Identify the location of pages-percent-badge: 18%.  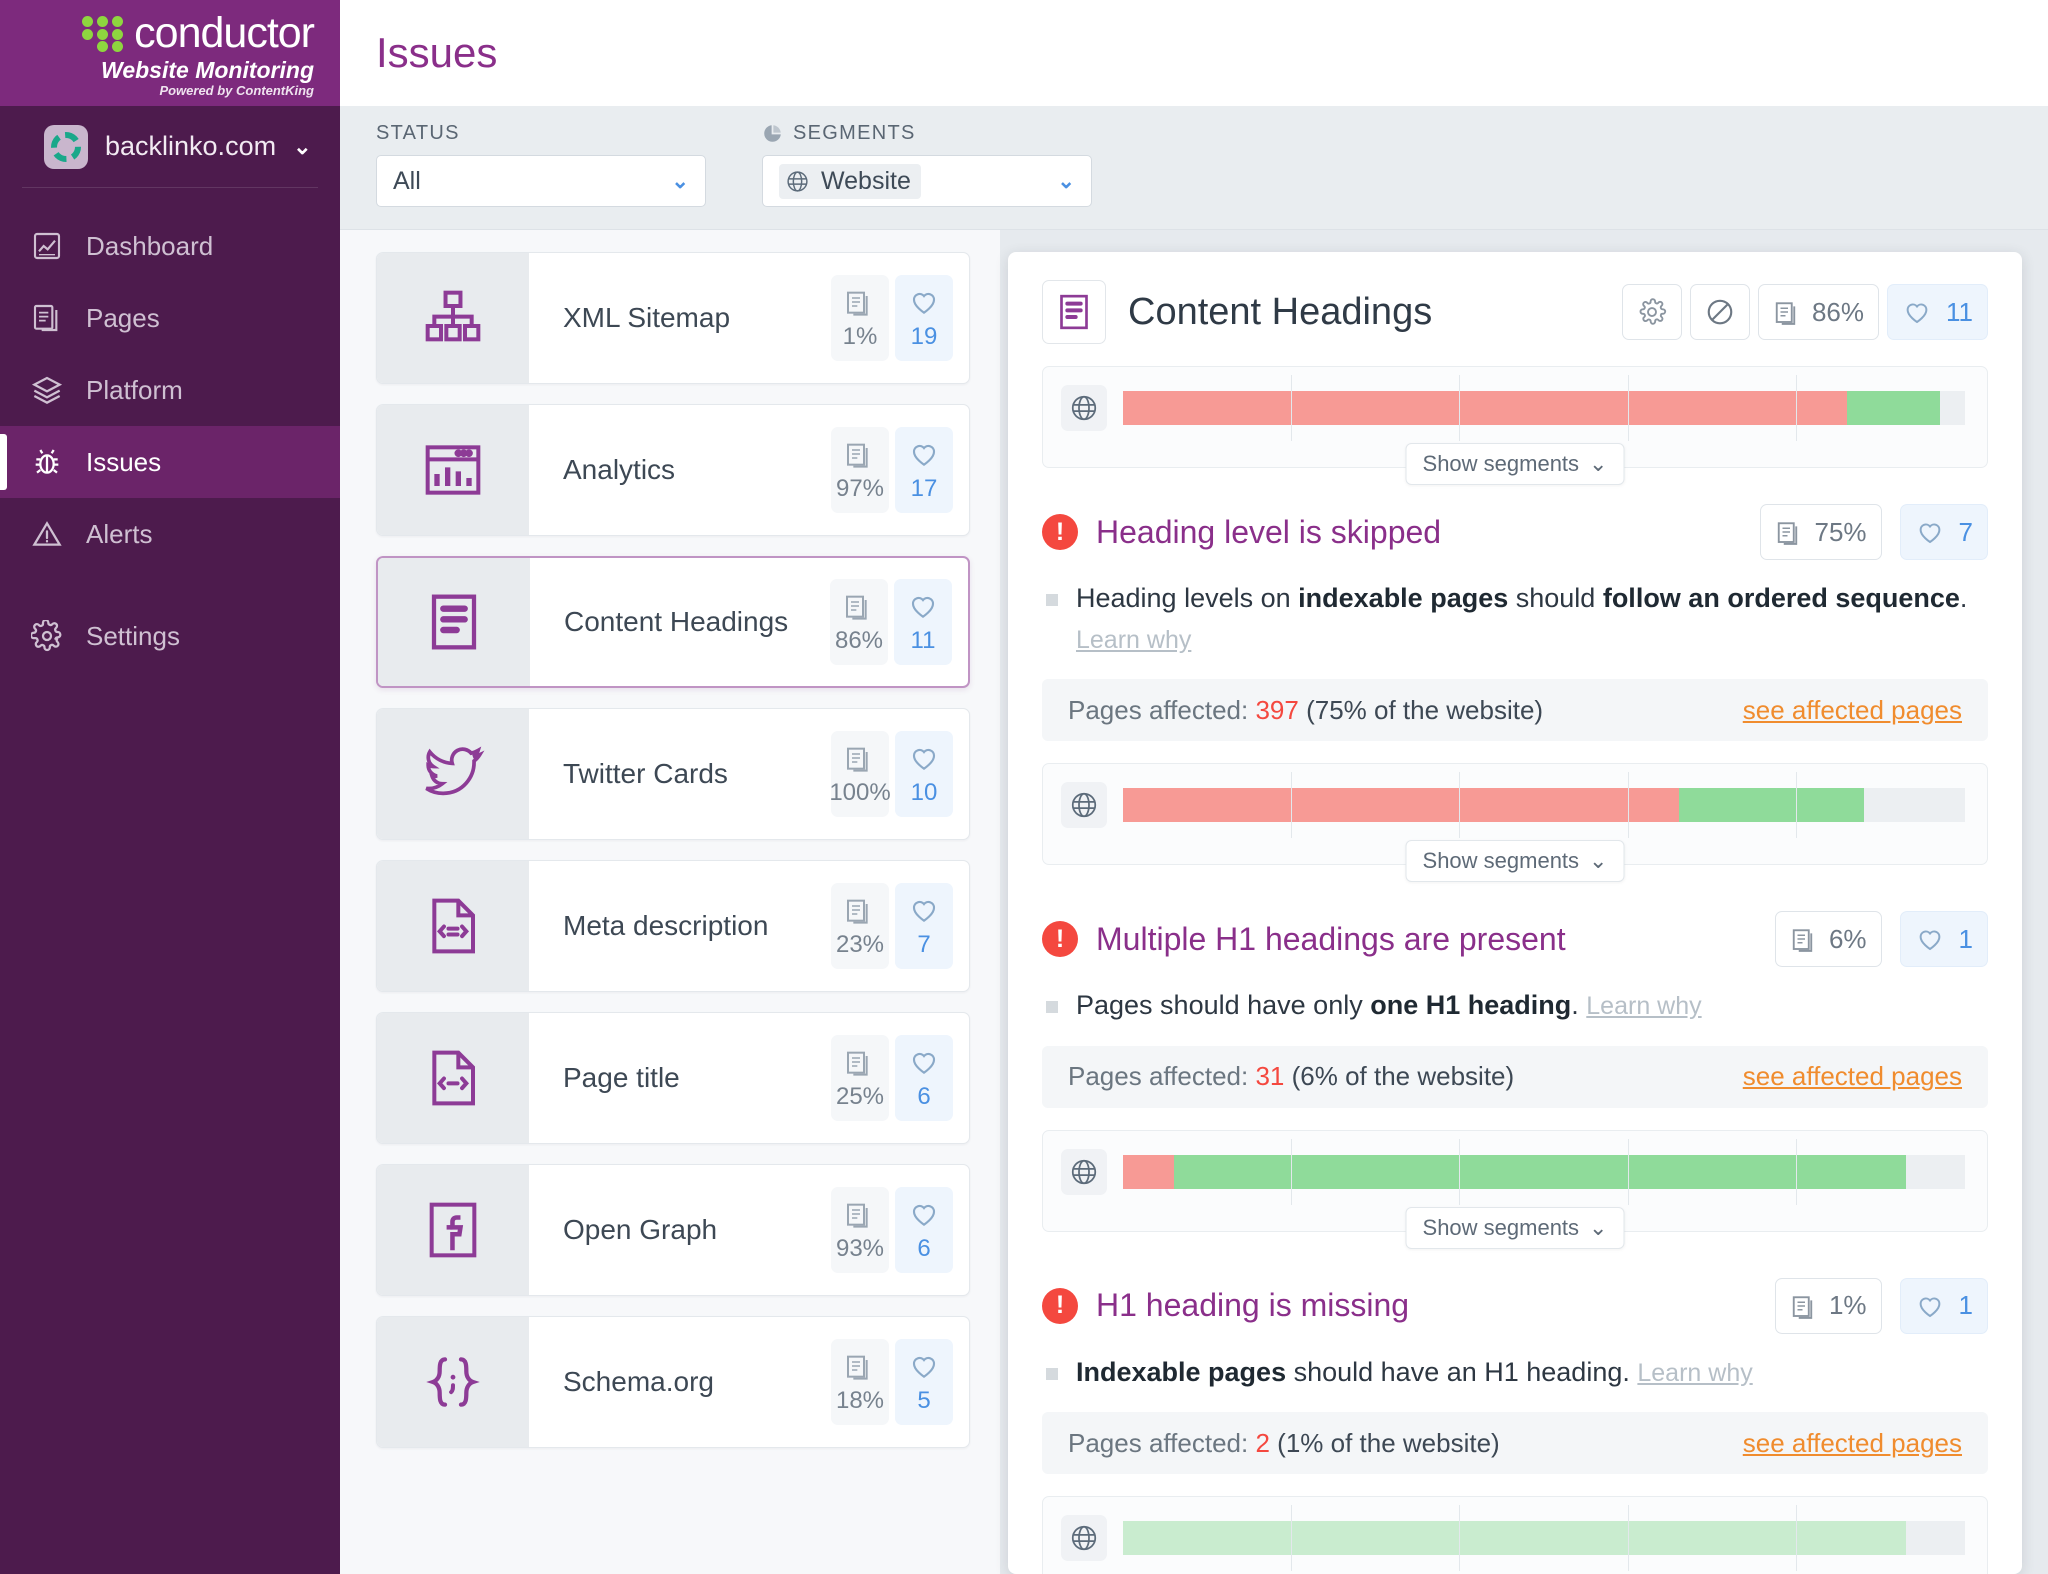
(860, 1382).